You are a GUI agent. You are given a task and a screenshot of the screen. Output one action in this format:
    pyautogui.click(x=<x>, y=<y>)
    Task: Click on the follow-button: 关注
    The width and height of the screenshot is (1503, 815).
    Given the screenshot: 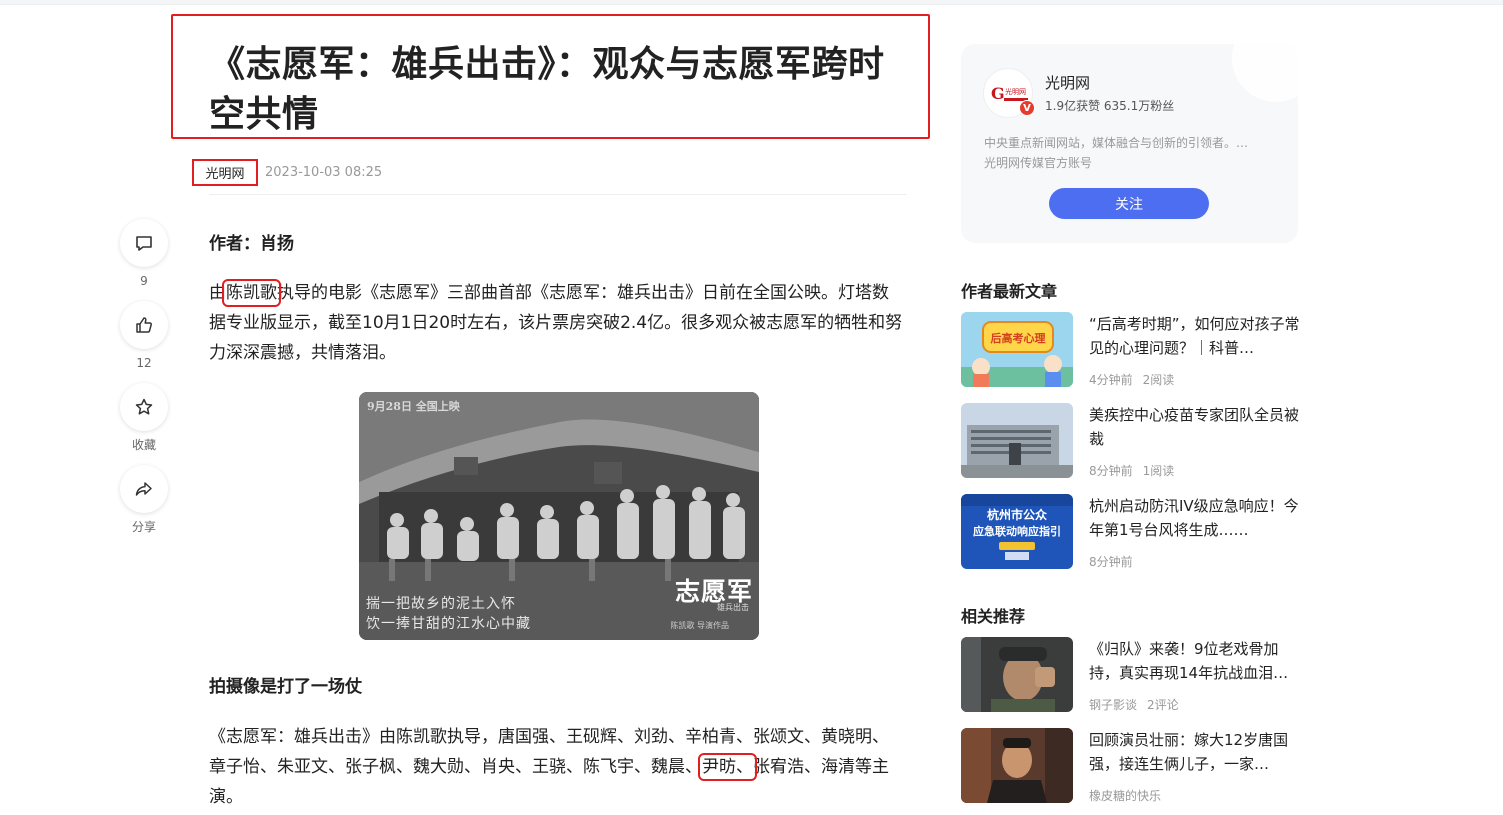 What is the action you would take?
    pyautogui.click(x=1129, y=203)
    